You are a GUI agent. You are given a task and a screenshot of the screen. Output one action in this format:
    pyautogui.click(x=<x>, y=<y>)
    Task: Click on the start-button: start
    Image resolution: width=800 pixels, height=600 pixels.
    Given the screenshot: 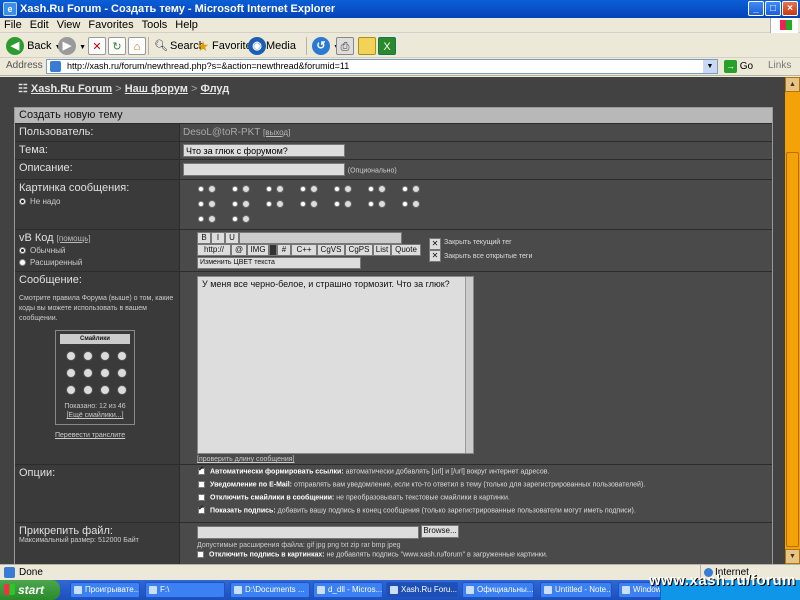 What is the action you would take?
    pyautogui.click(x=30, y=590)
    